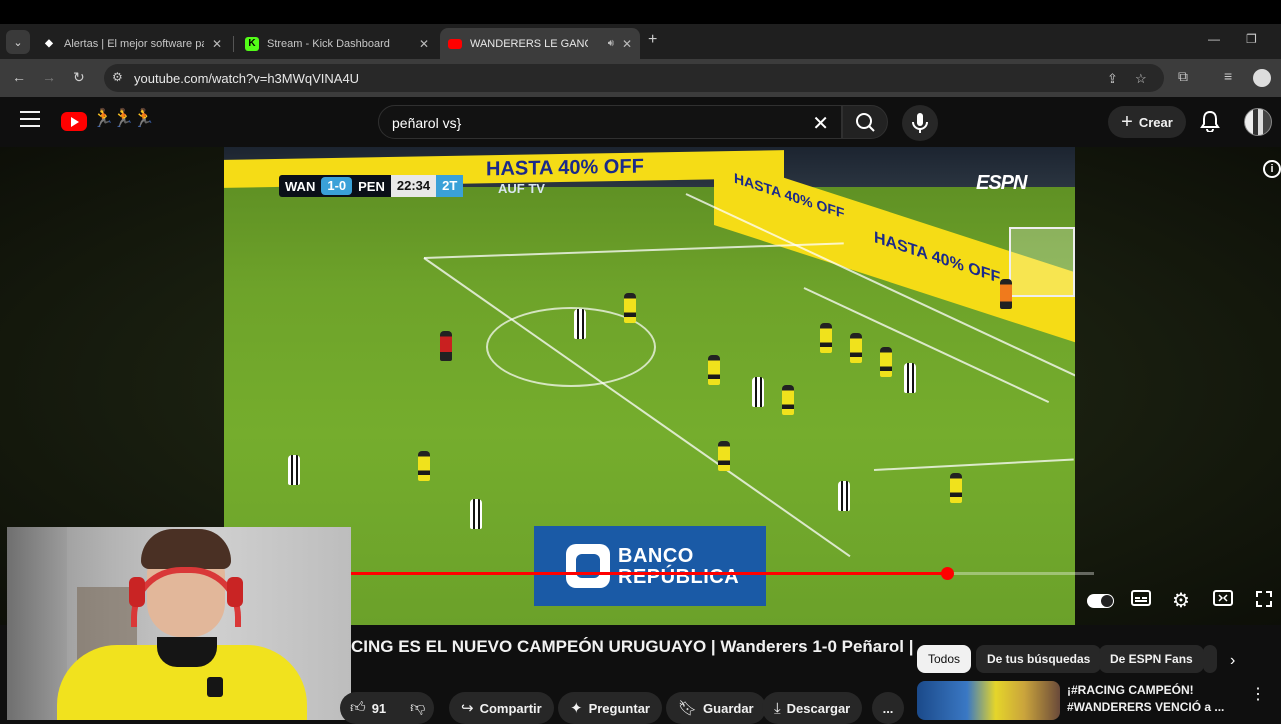 The width and height of the screenshot is (1281, 724). Describe the element at coordinates (865, 122) in the screenshot. I see `search-button` at that location.